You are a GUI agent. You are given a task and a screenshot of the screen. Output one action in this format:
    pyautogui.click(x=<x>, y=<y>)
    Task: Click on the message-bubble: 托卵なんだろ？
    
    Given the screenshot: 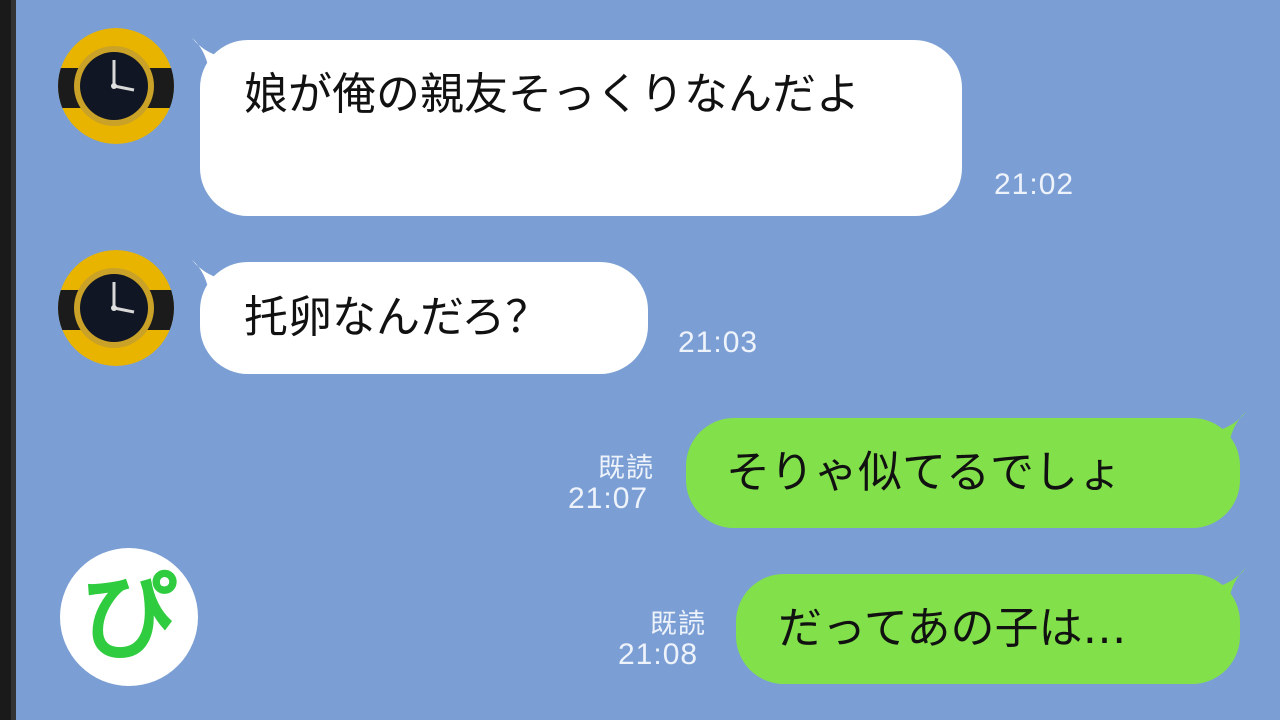 What is the action you would take?
    pyautogui.click(x=424, y=318)
    